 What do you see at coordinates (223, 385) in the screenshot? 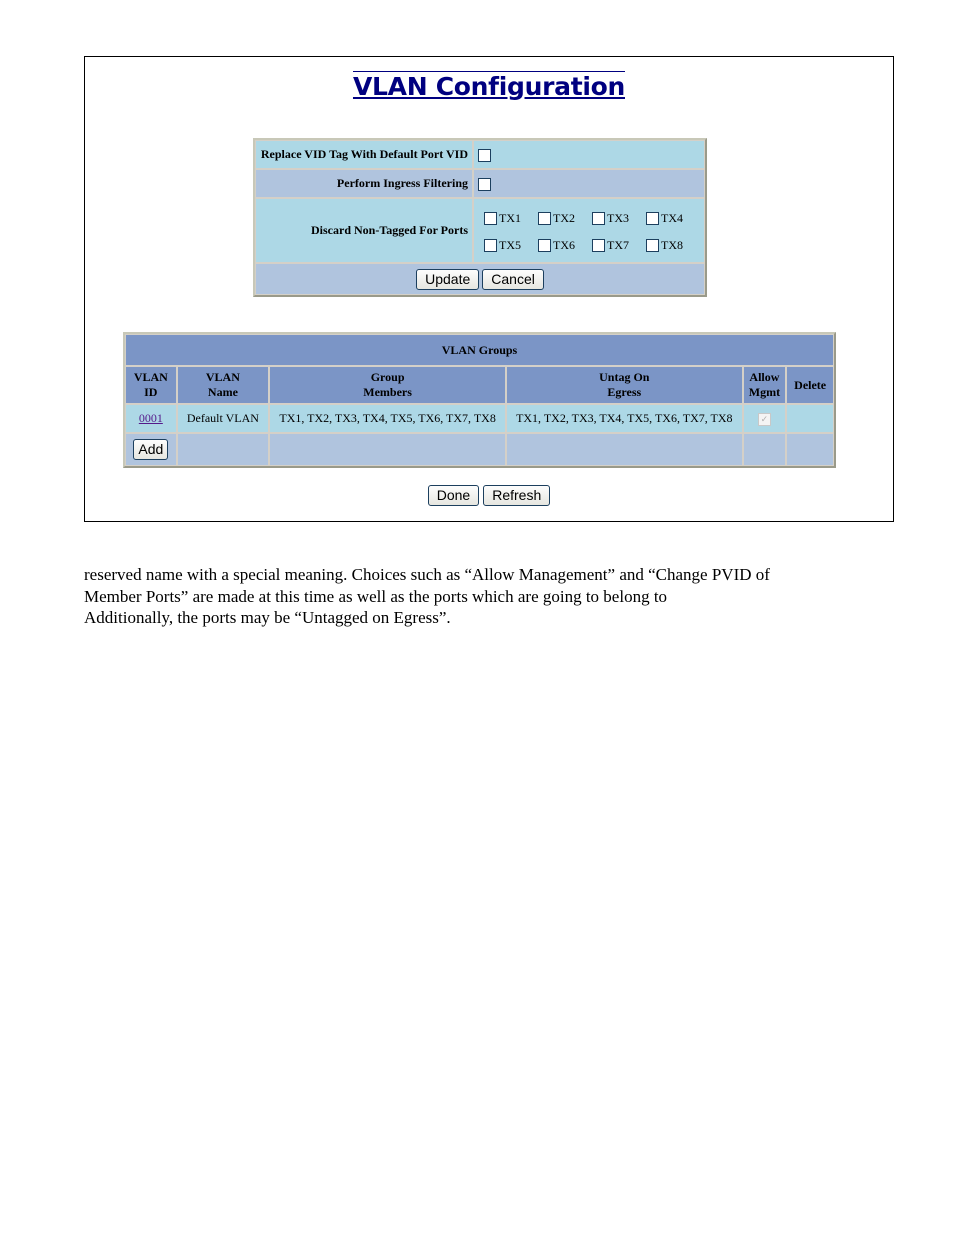
I see `col-vlan-name: VLAN Name` at bounding box center [223, 385].